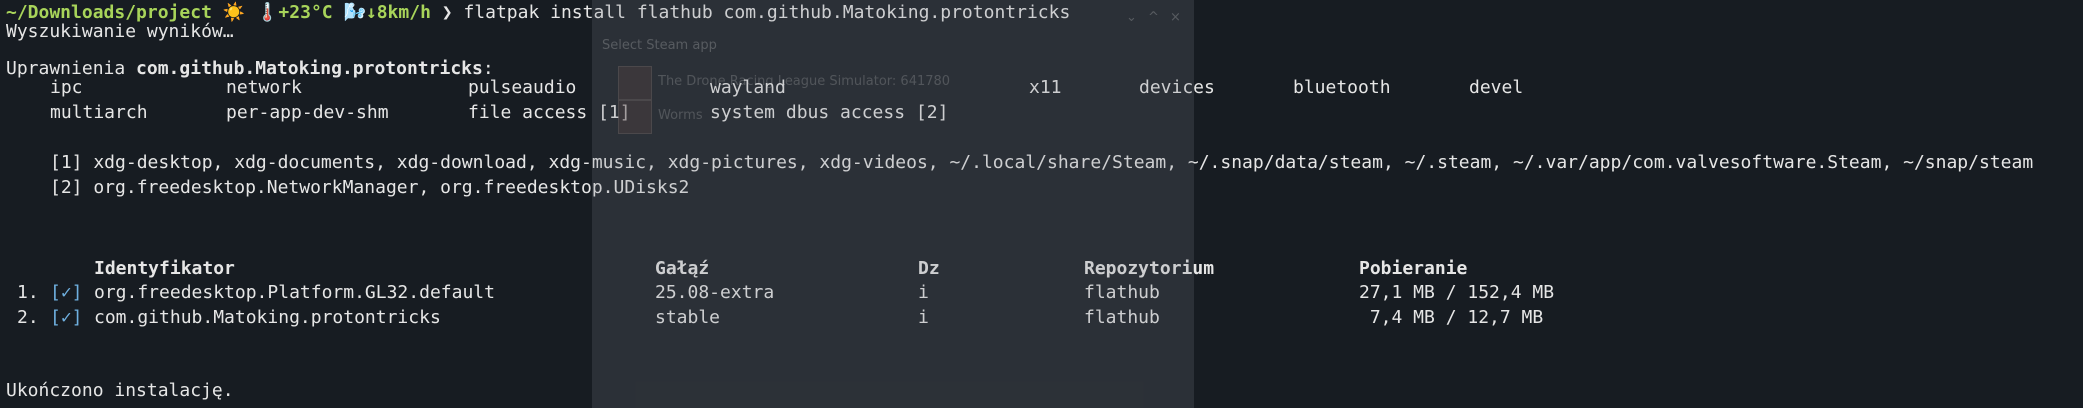 Image resolution: width=2083 pixels, height=408 pixels. I want to click on header-op: Dz, so click(929, 268).